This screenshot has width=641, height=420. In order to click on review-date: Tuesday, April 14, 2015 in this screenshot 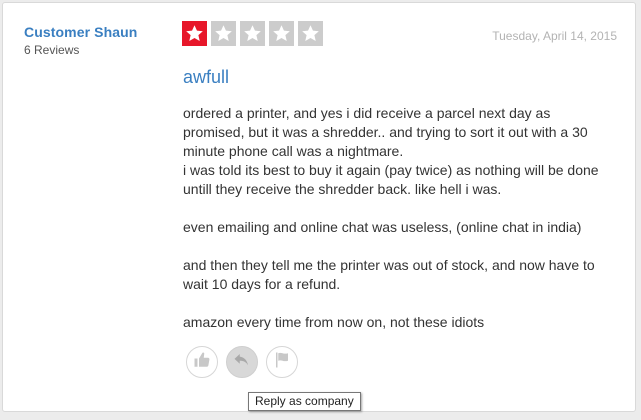, I will do `click(554, 36)`.